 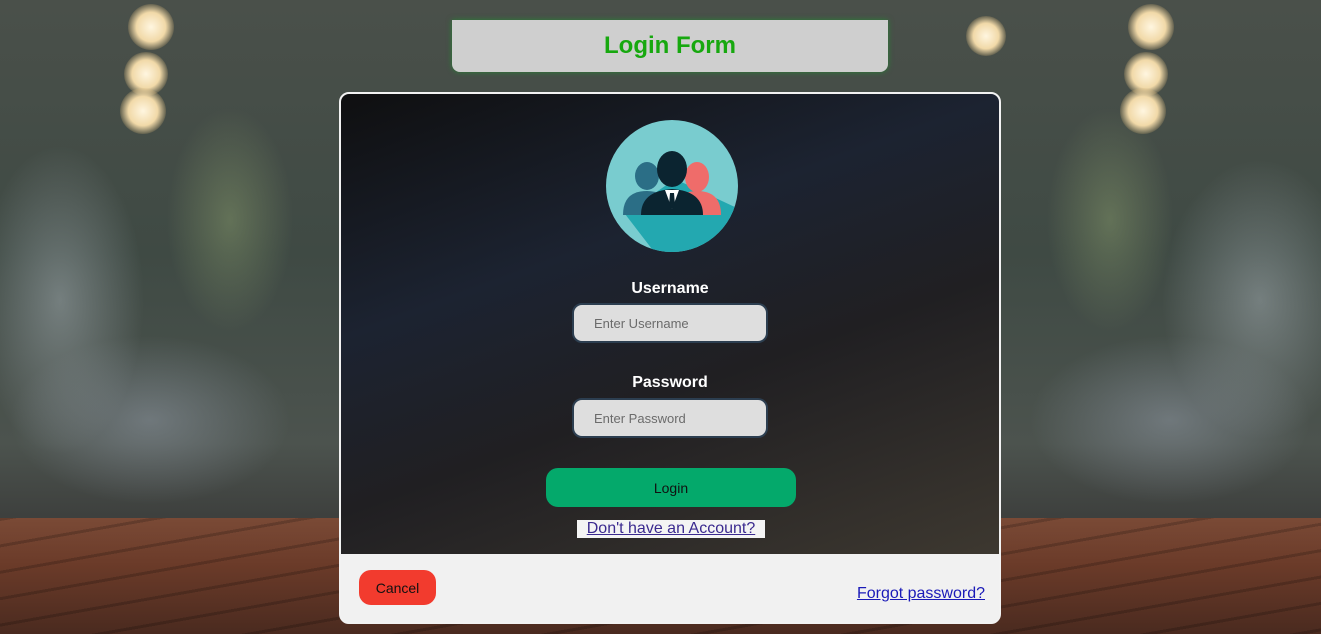 I want to click on page-title: Login Form, so click(x=670, y=45).